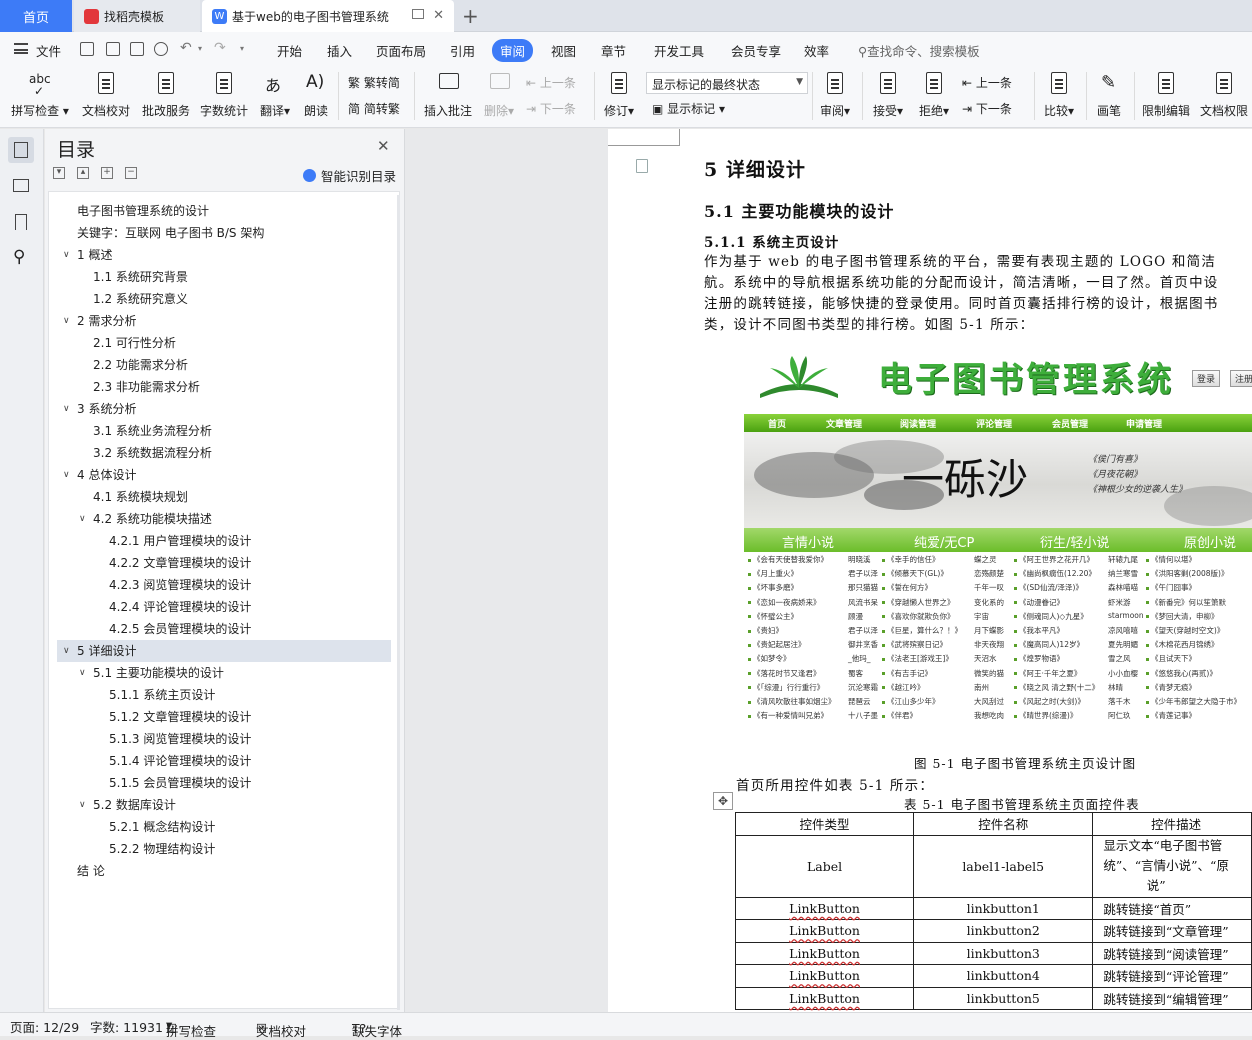 This screenshot has width=1252, height=1040. Describe the element at coordinates (1224, 94) in the screenshot. I see `doc-rights-button: 文档权限` at that location.